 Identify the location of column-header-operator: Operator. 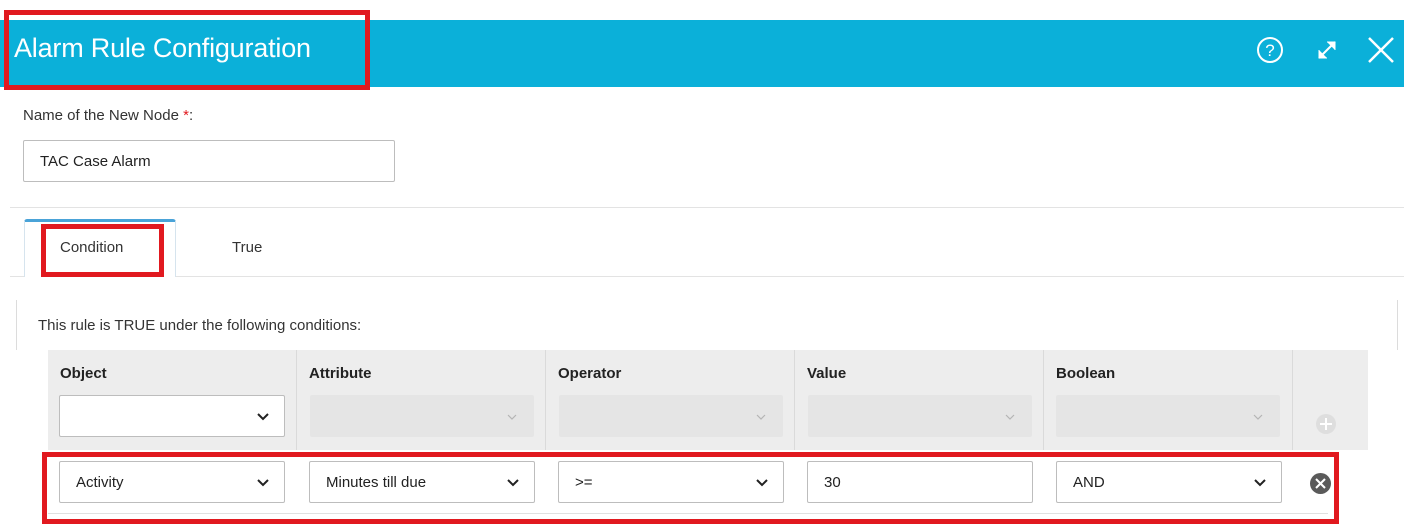
(590, 373).